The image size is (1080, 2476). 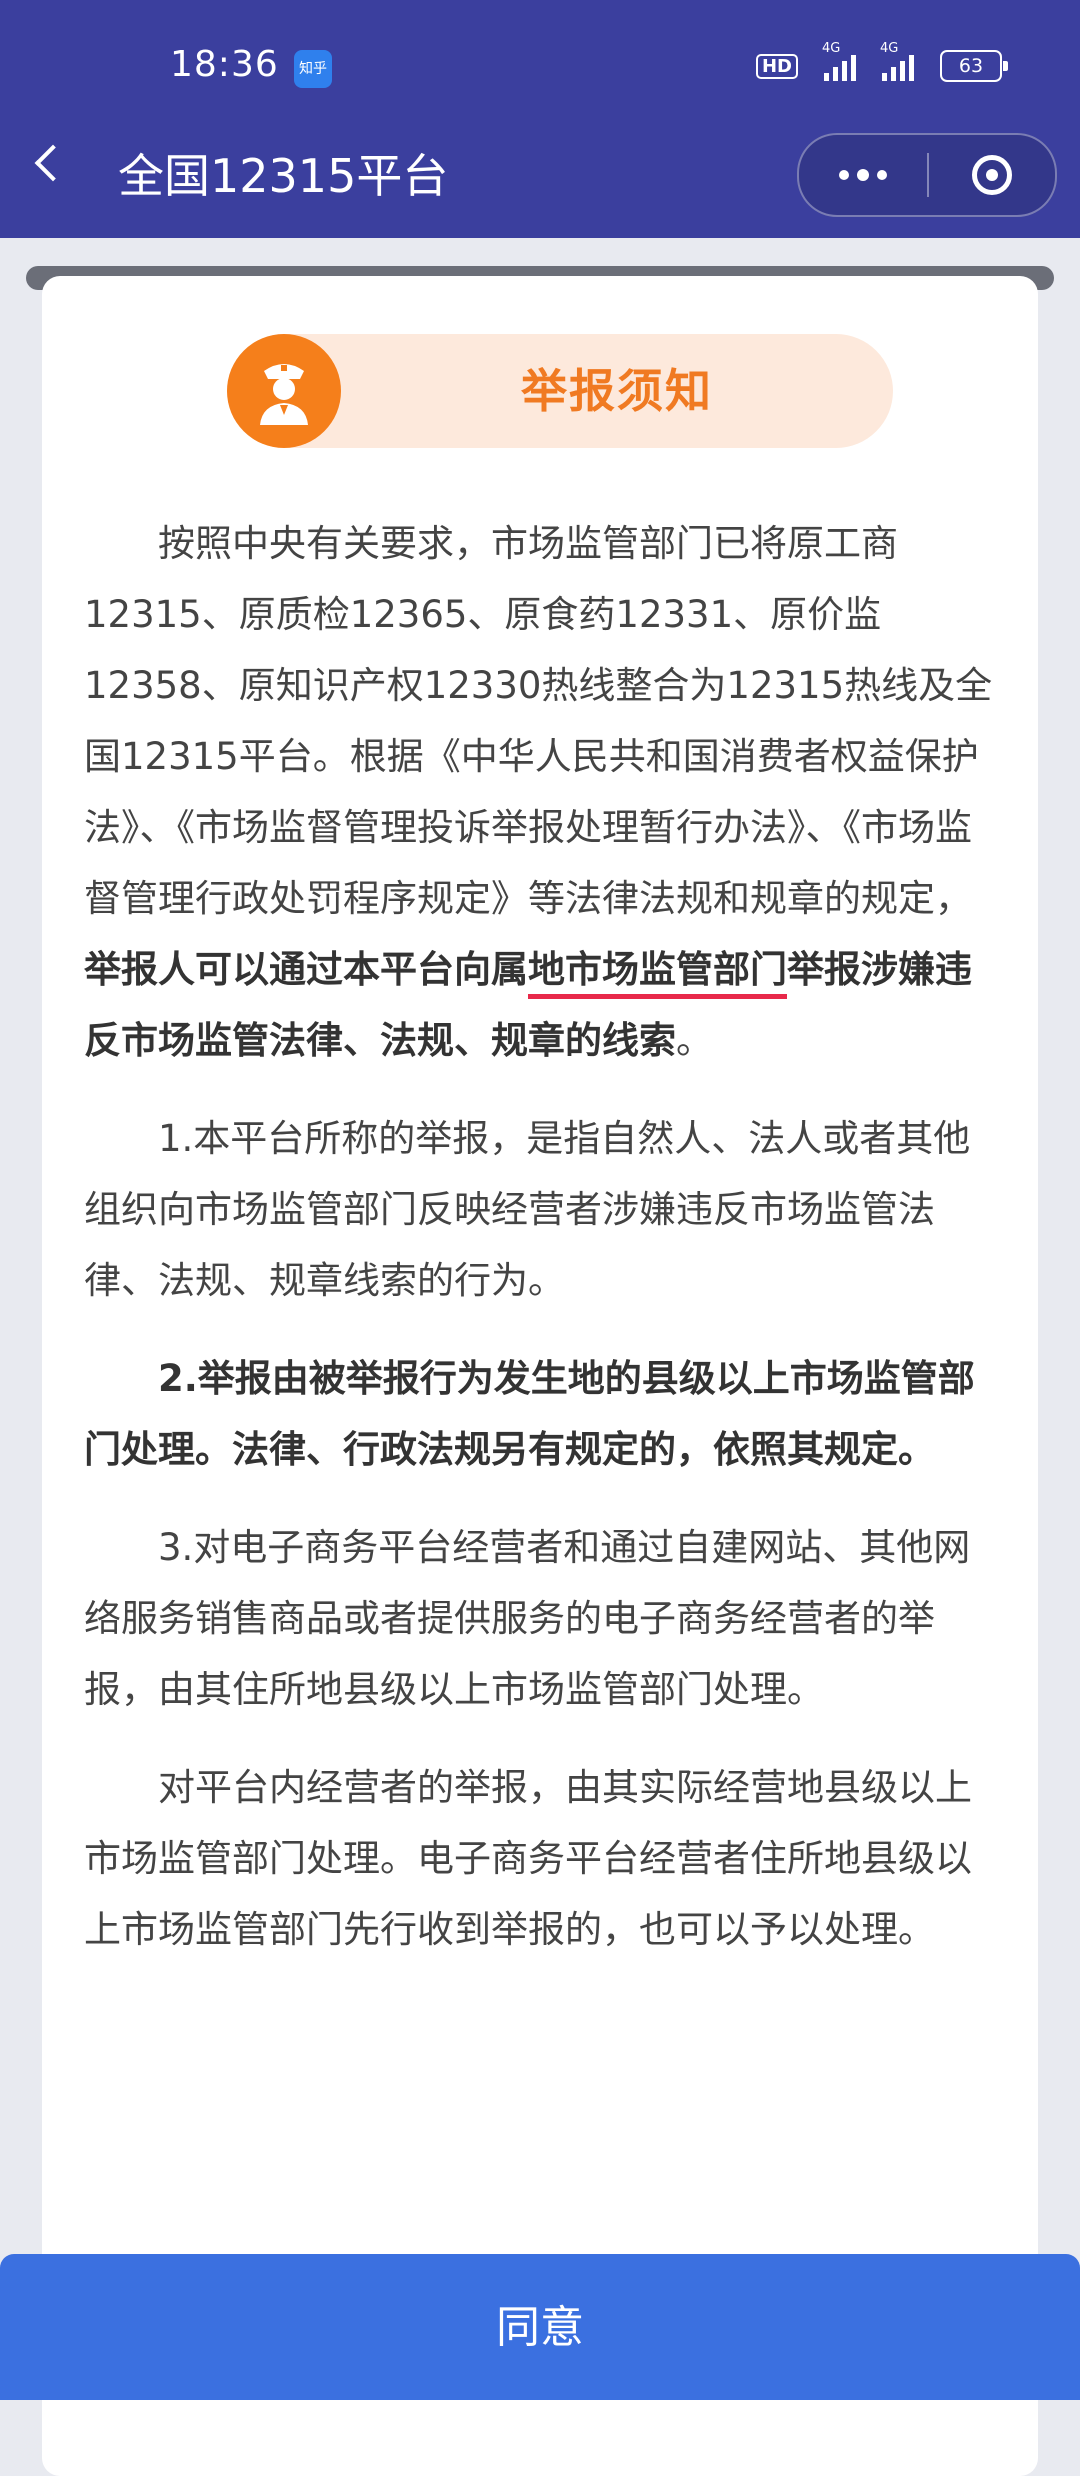 What do you see at coordinates (617, 391) in the screenshot?
I see `notice-title: 举报须知` at bounding box center [617, 391].